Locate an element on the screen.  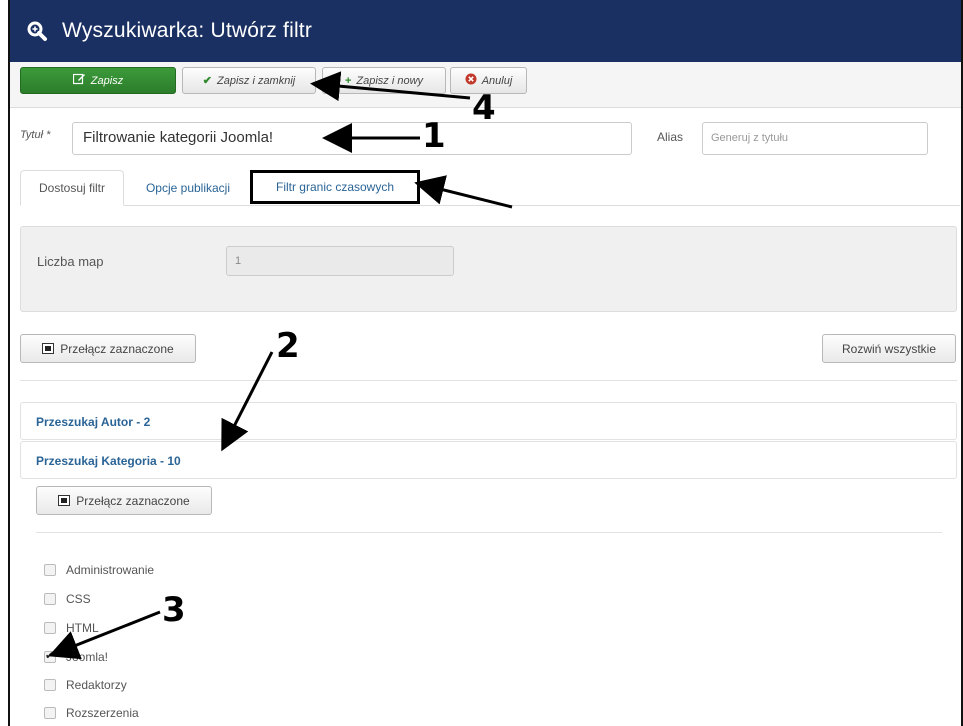
category-item: Administrowanie is located at coordinates (99, 570).